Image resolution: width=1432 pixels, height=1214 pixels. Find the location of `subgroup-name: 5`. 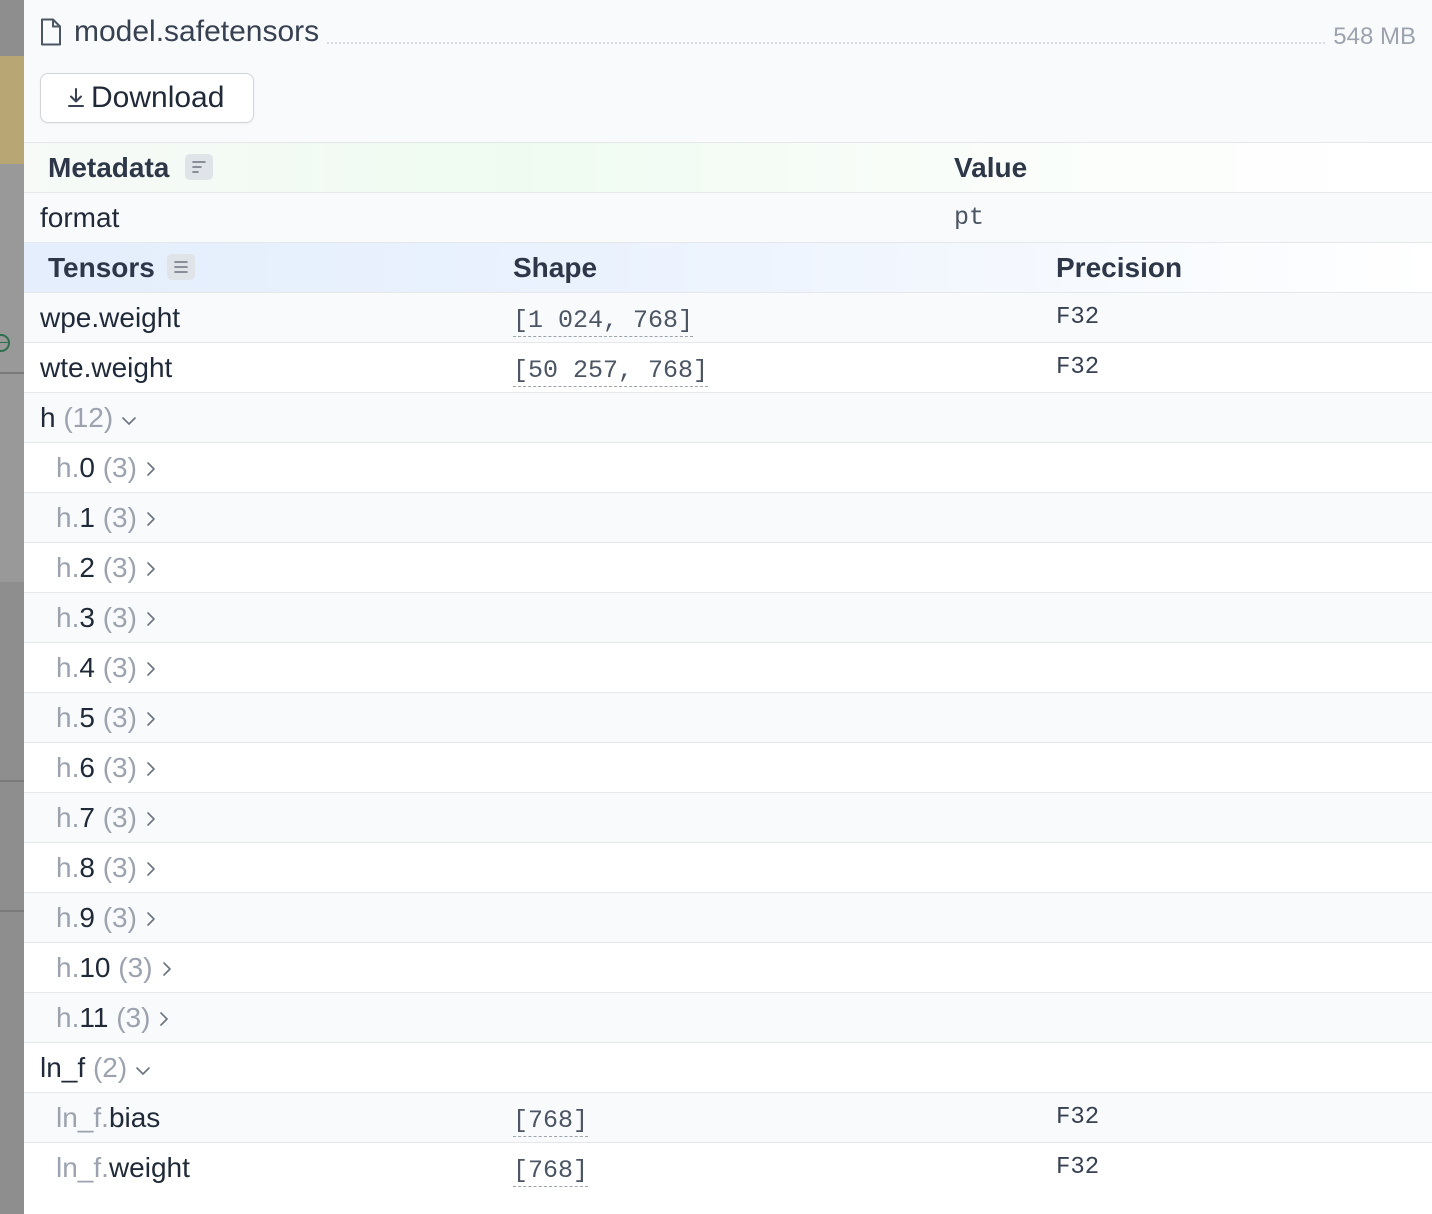

subgroup-name: 5 is located at coordinates (87, 717).